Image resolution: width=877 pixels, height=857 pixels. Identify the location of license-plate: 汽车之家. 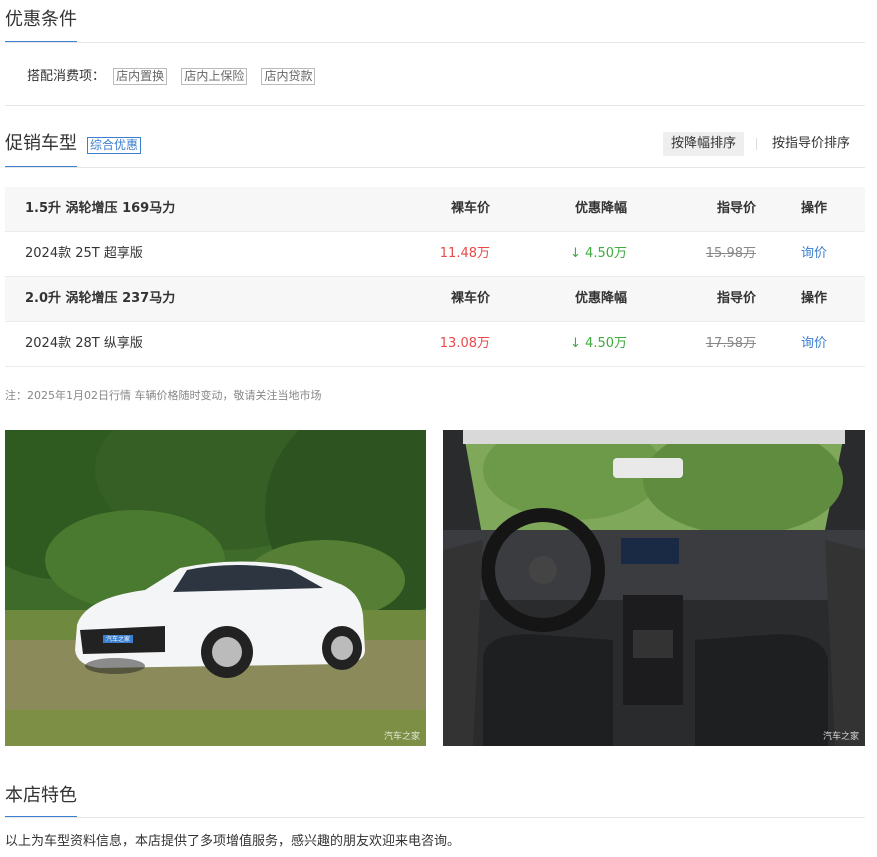
(118, 639).